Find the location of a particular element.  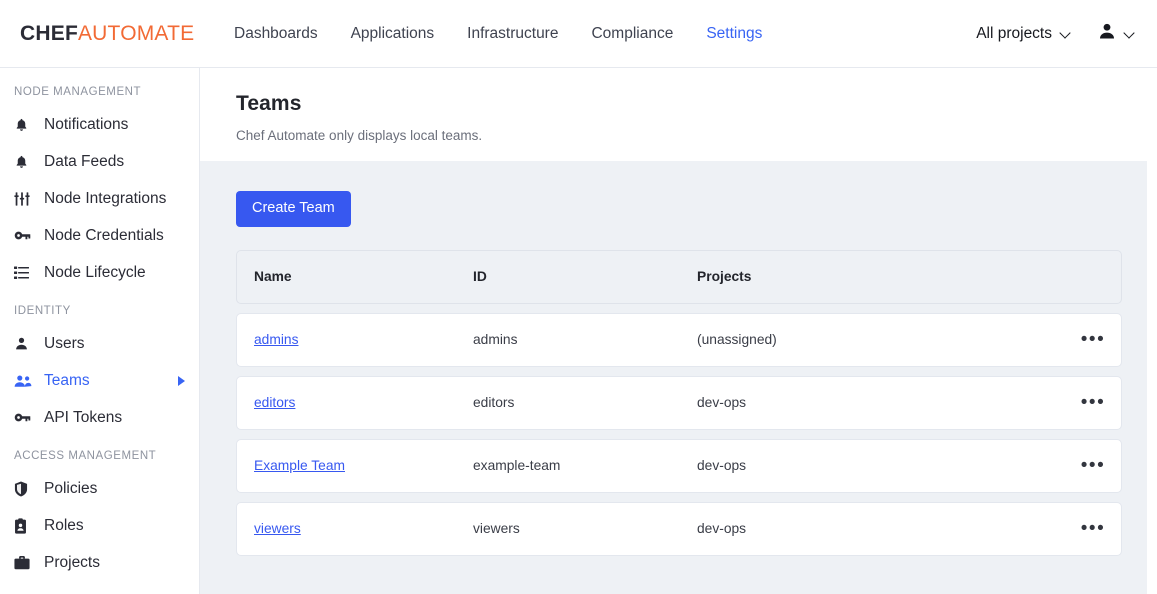

cell-name: editors is located at coordinates (355, 402).